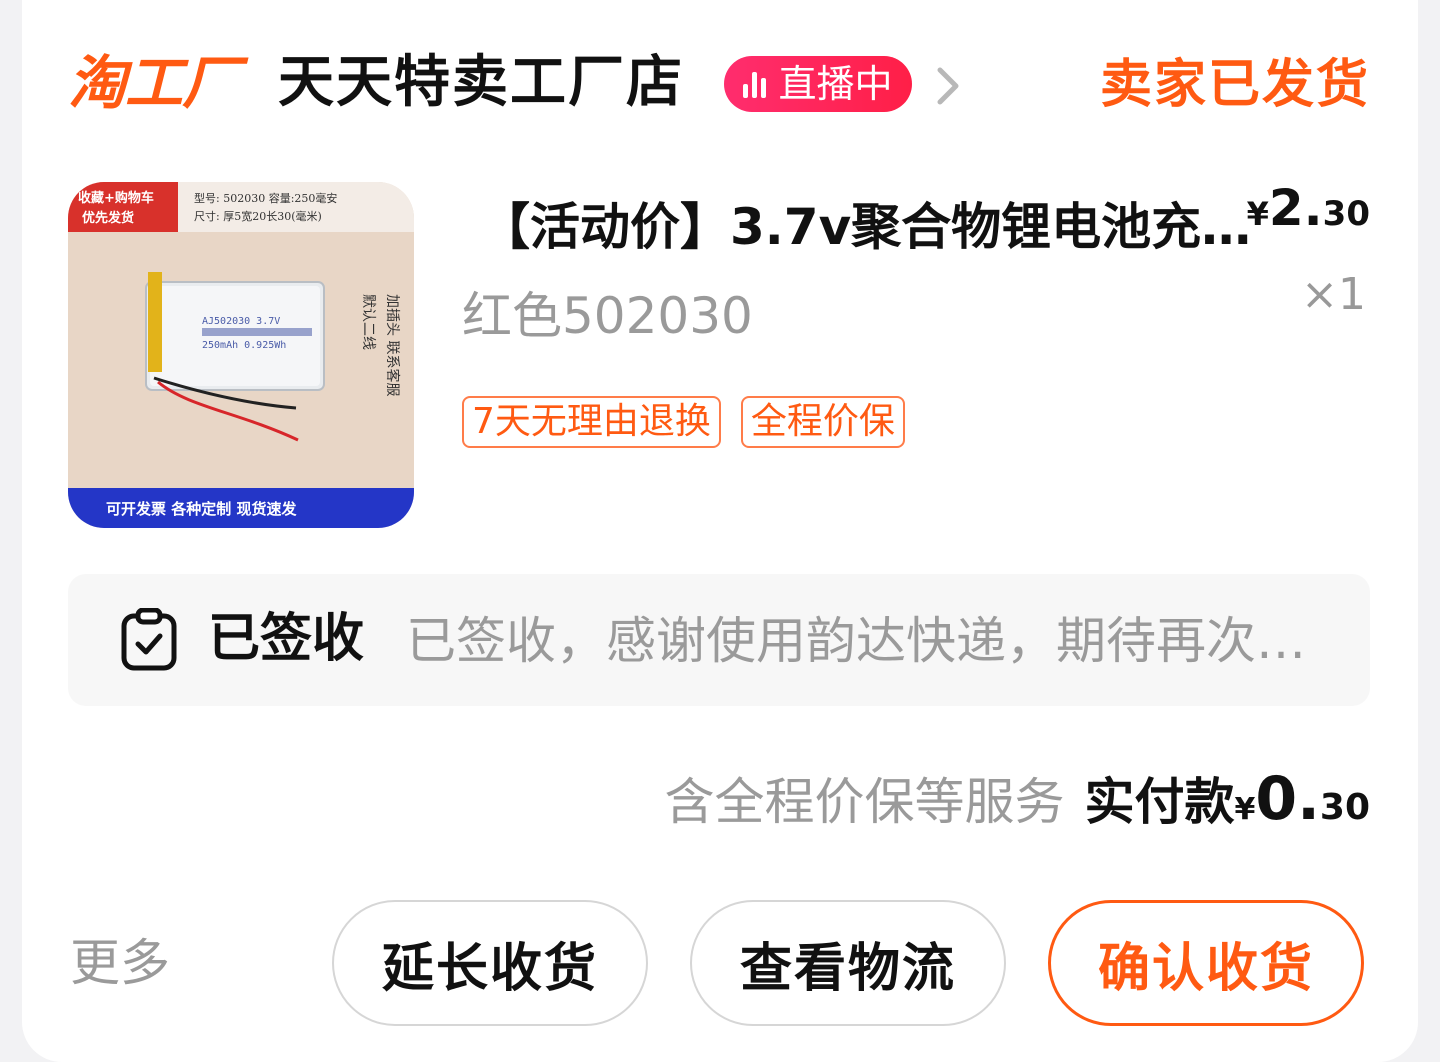 This screenshot has height=1062, width=1440. What do you see at coordinates (1234, 85) in the screenshot?
I see `order-status: 卖家已发货` at bounding box center [1234, 85].